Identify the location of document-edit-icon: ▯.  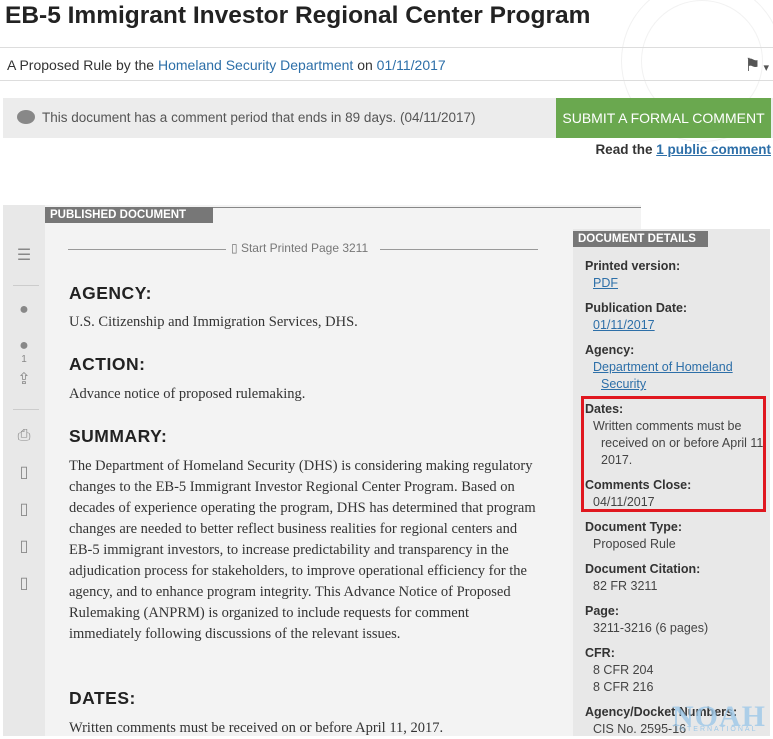
(24, 584).